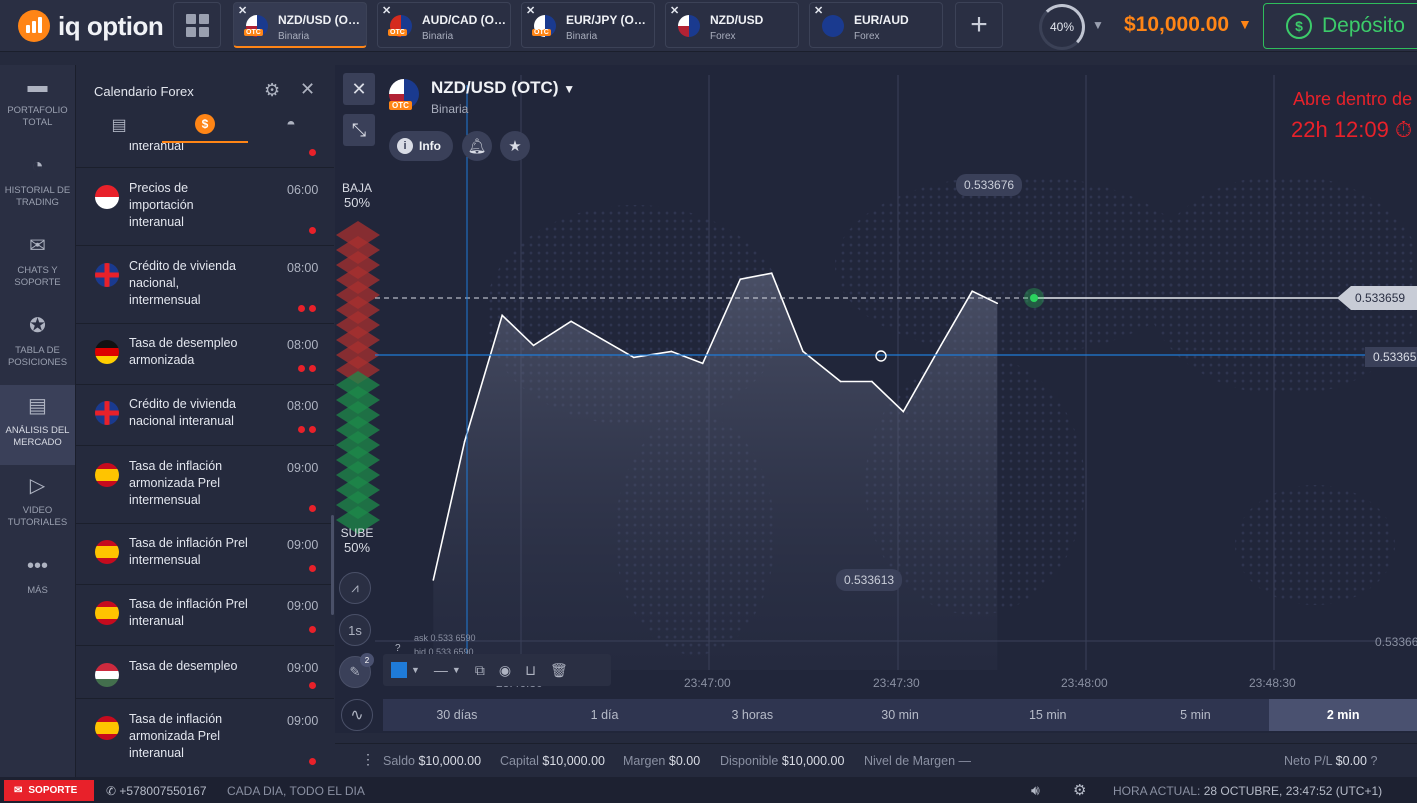  What do you see at coordinates (49, 790) in the screenshot?
I see `support-button: ✉ SOPORTE` at bounding box center [49, 790].